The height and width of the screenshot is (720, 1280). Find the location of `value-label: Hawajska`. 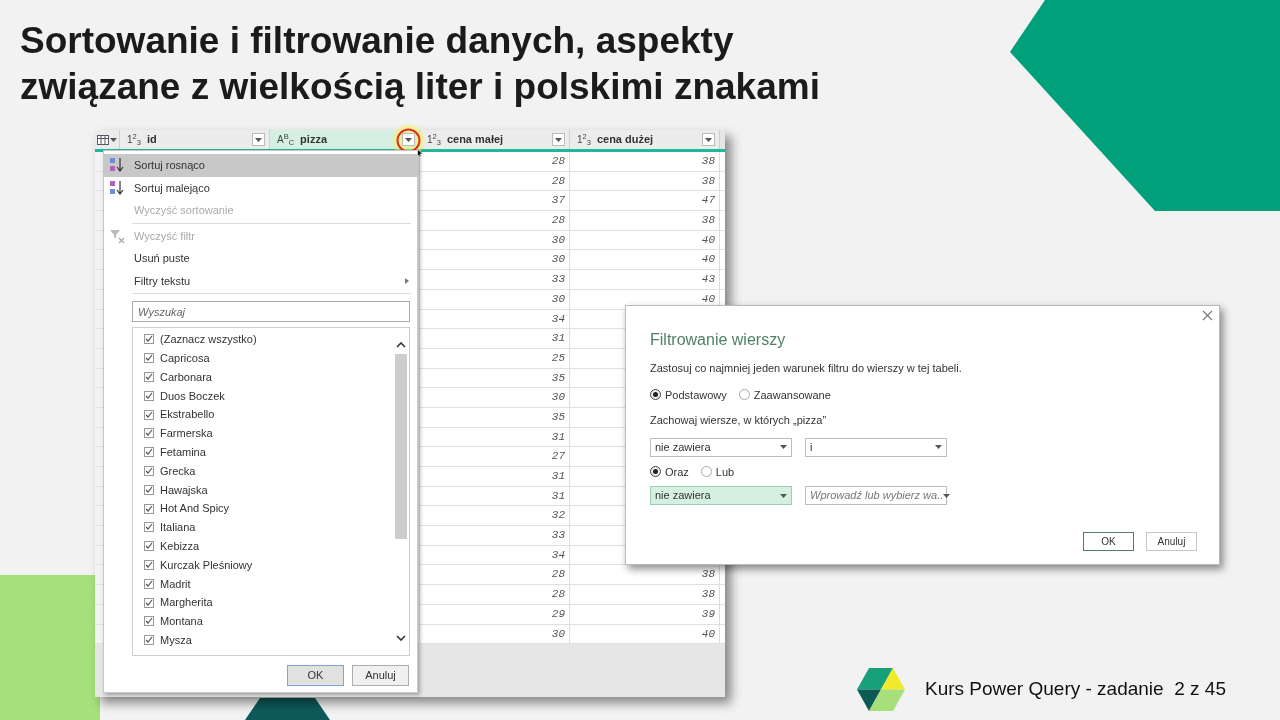

value-label: Hawajska is located at coordinates (184, 489).